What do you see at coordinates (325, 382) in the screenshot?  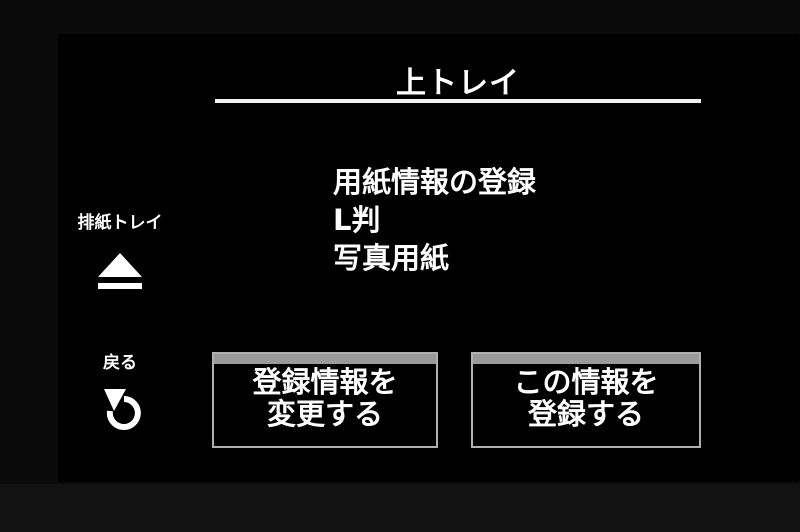 I see `change-info-line1: 登録情報を` at bounding box center [325, 382].